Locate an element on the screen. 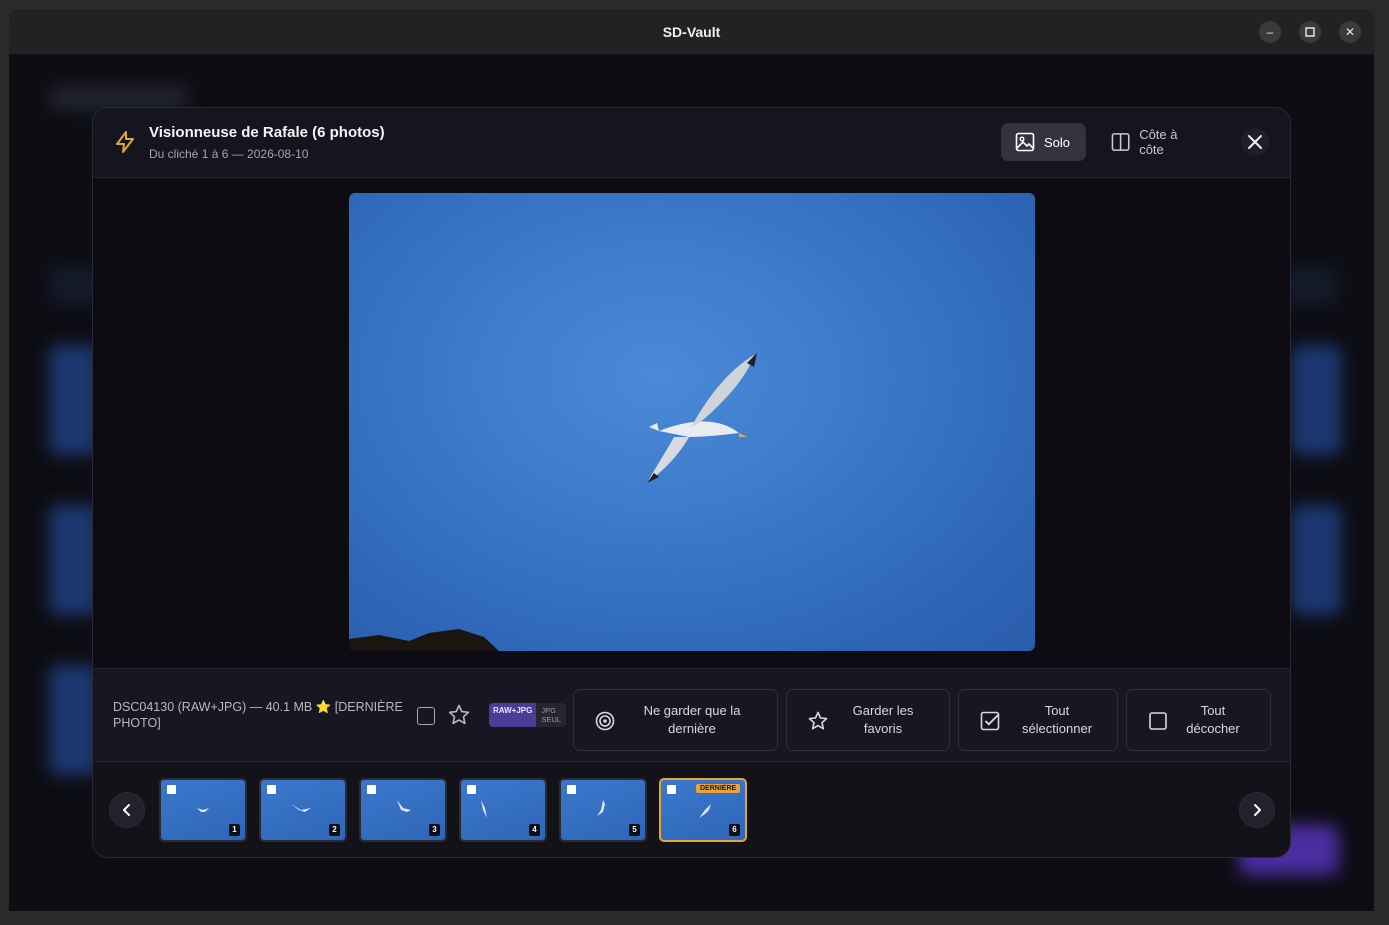  thumbnail-number: 3 is located at coordinates (434, 830).